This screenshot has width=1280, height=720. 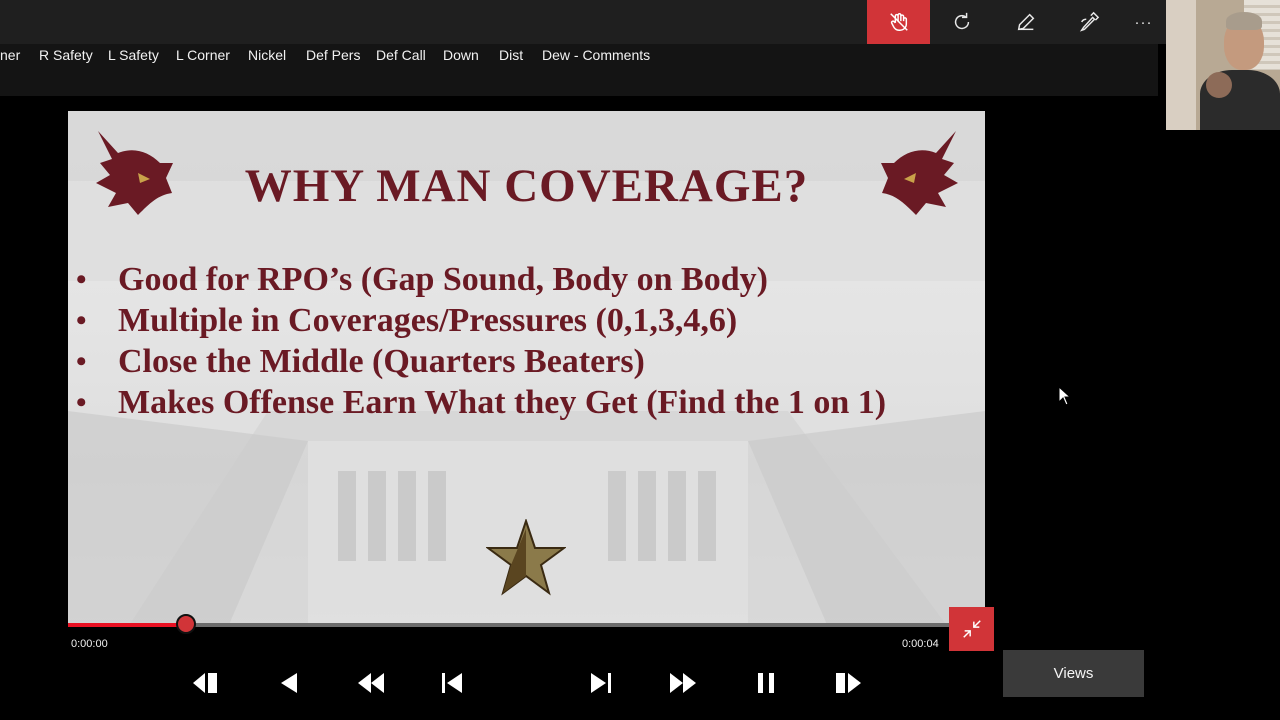 I want to click on fast-forward-button, so click(x=683, y=683).